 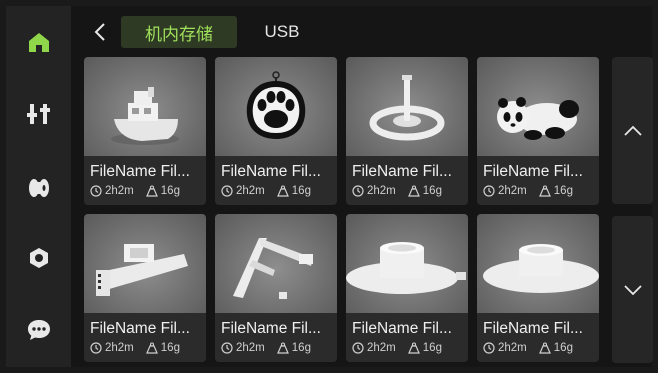 What do you see at coordinates (179, 32) in the screenshot?
I see `tab-internal-storage: 机内存储` at bounding box center [179, 32].